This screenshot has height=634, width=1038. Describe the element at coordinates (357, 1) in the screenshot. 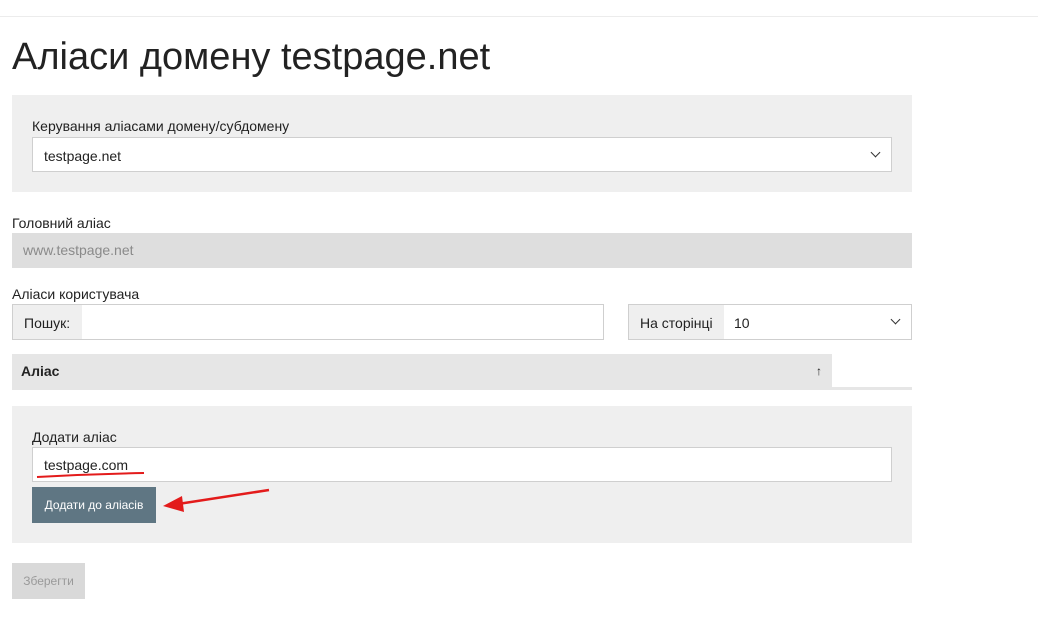

I see `cropped-top-glyph` at that location.